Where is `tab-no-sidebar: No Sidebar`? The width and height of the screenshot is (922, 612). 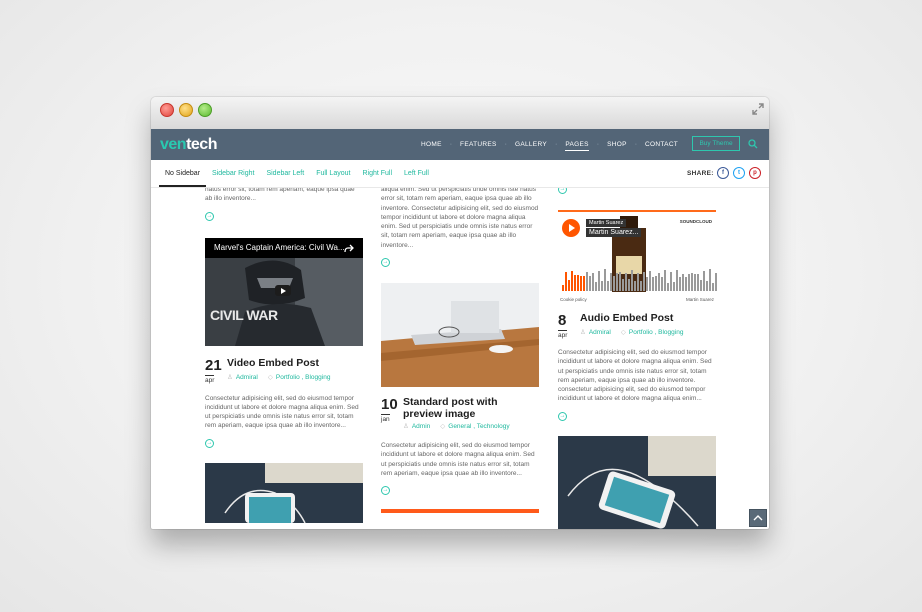 tab-no-sidebar: No Sidebar is located at coordinates (183, 173).